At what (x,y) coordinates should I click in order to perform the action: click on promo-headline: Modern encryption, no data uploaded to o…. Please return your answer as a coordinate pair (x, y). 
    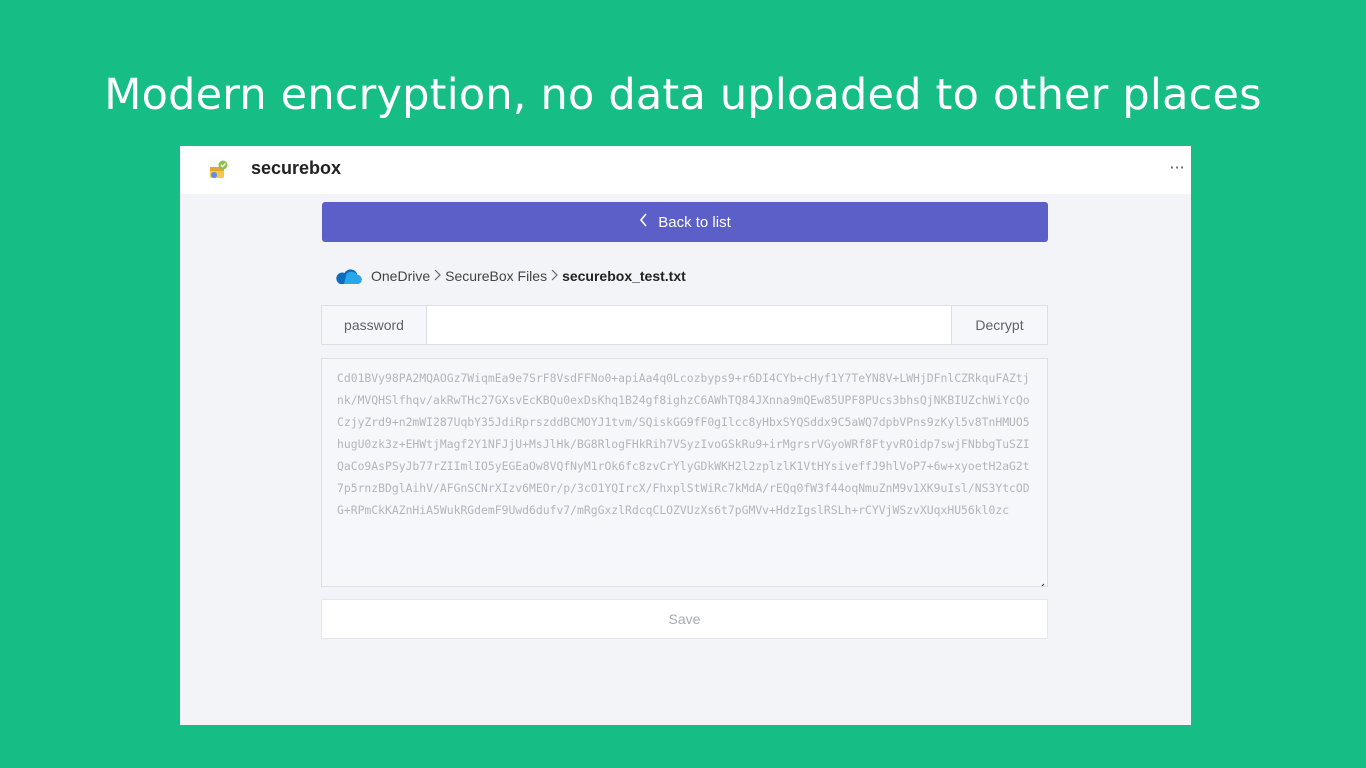
    Looking at the image, I should click on (683, 95).